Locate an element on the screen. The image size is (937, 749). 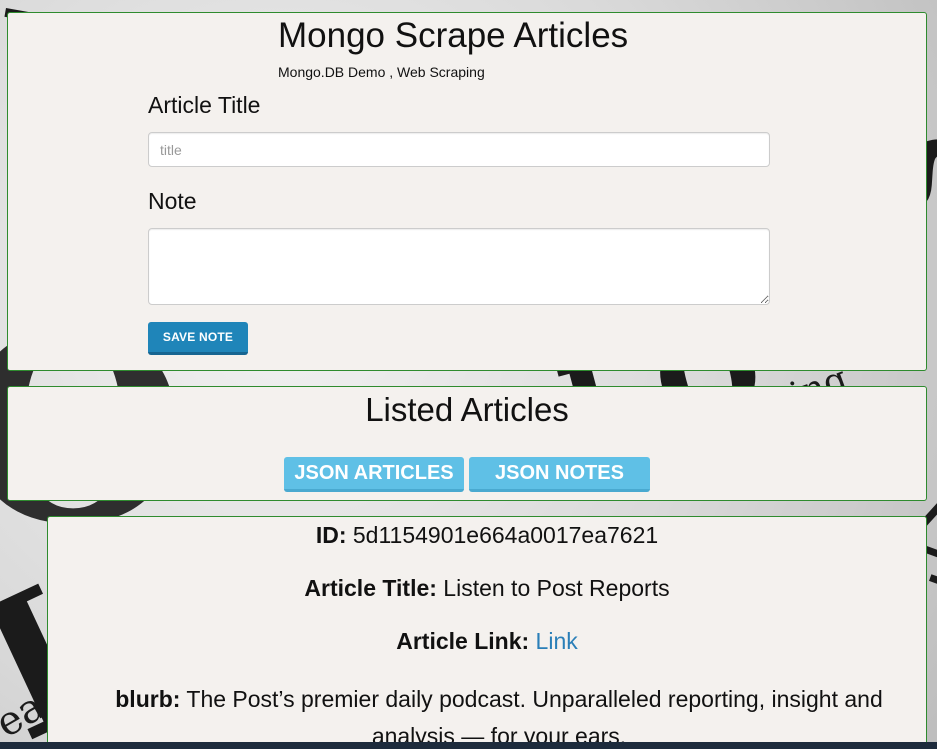
article-blurb-label: blurb: is located at coordinates (148, 699).